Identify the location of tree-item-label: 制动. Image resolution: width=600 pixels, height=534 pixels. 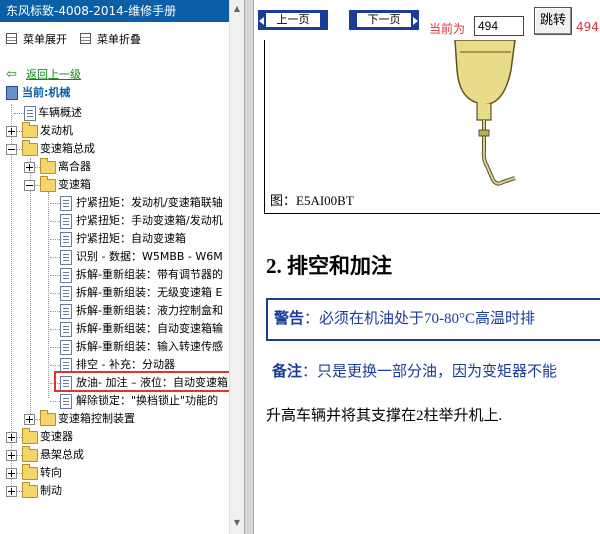
(51, 490).